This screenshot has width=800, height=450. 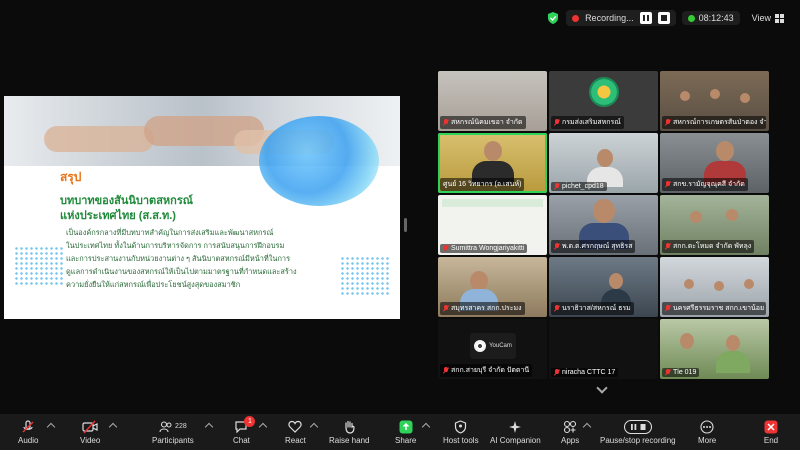 What do you see at coordinates (719, 308) in the screenshot?
I see `participant-name: นครศรีธรรมราช สกก.เขาน้อย` at bounding box center [719, 308].